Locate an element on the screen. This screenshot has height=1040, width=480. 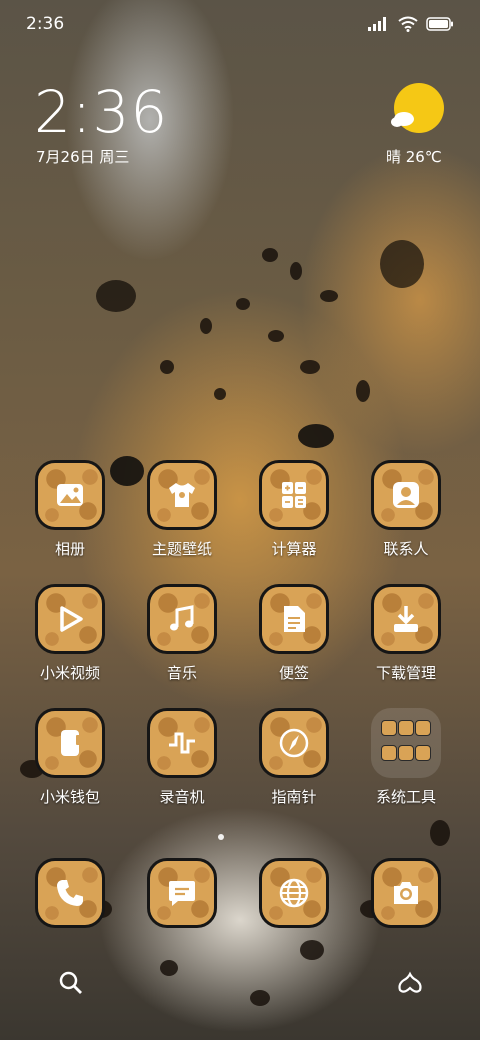
app-music: 音乐 is located at coordinates (184, 639).